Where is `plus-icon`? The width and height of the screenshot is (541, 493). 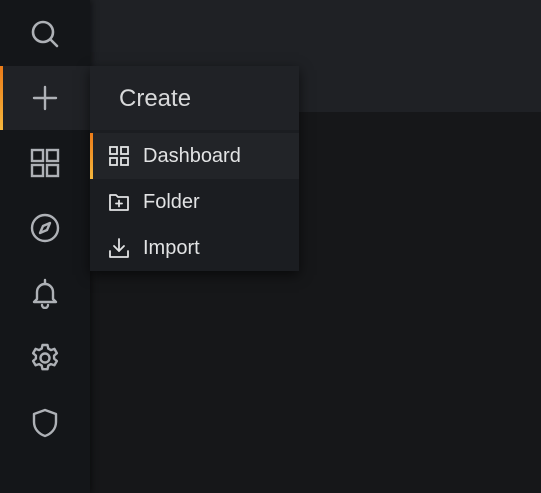
plus-icon is located at coordinates (45, 98).